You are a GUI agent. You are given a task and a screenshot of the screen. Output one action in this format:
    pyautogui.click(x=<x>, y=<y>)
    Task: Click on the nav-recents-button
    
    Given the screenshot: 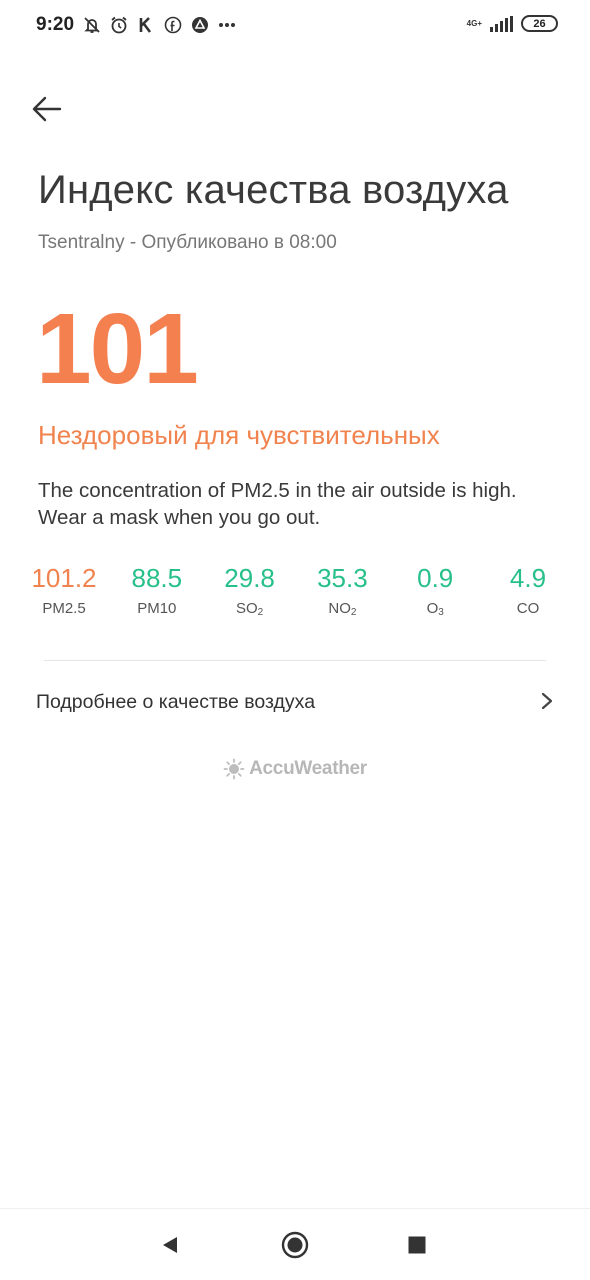 What is the action you would take?
    pyautogui.click(x=417, y=1245)
    